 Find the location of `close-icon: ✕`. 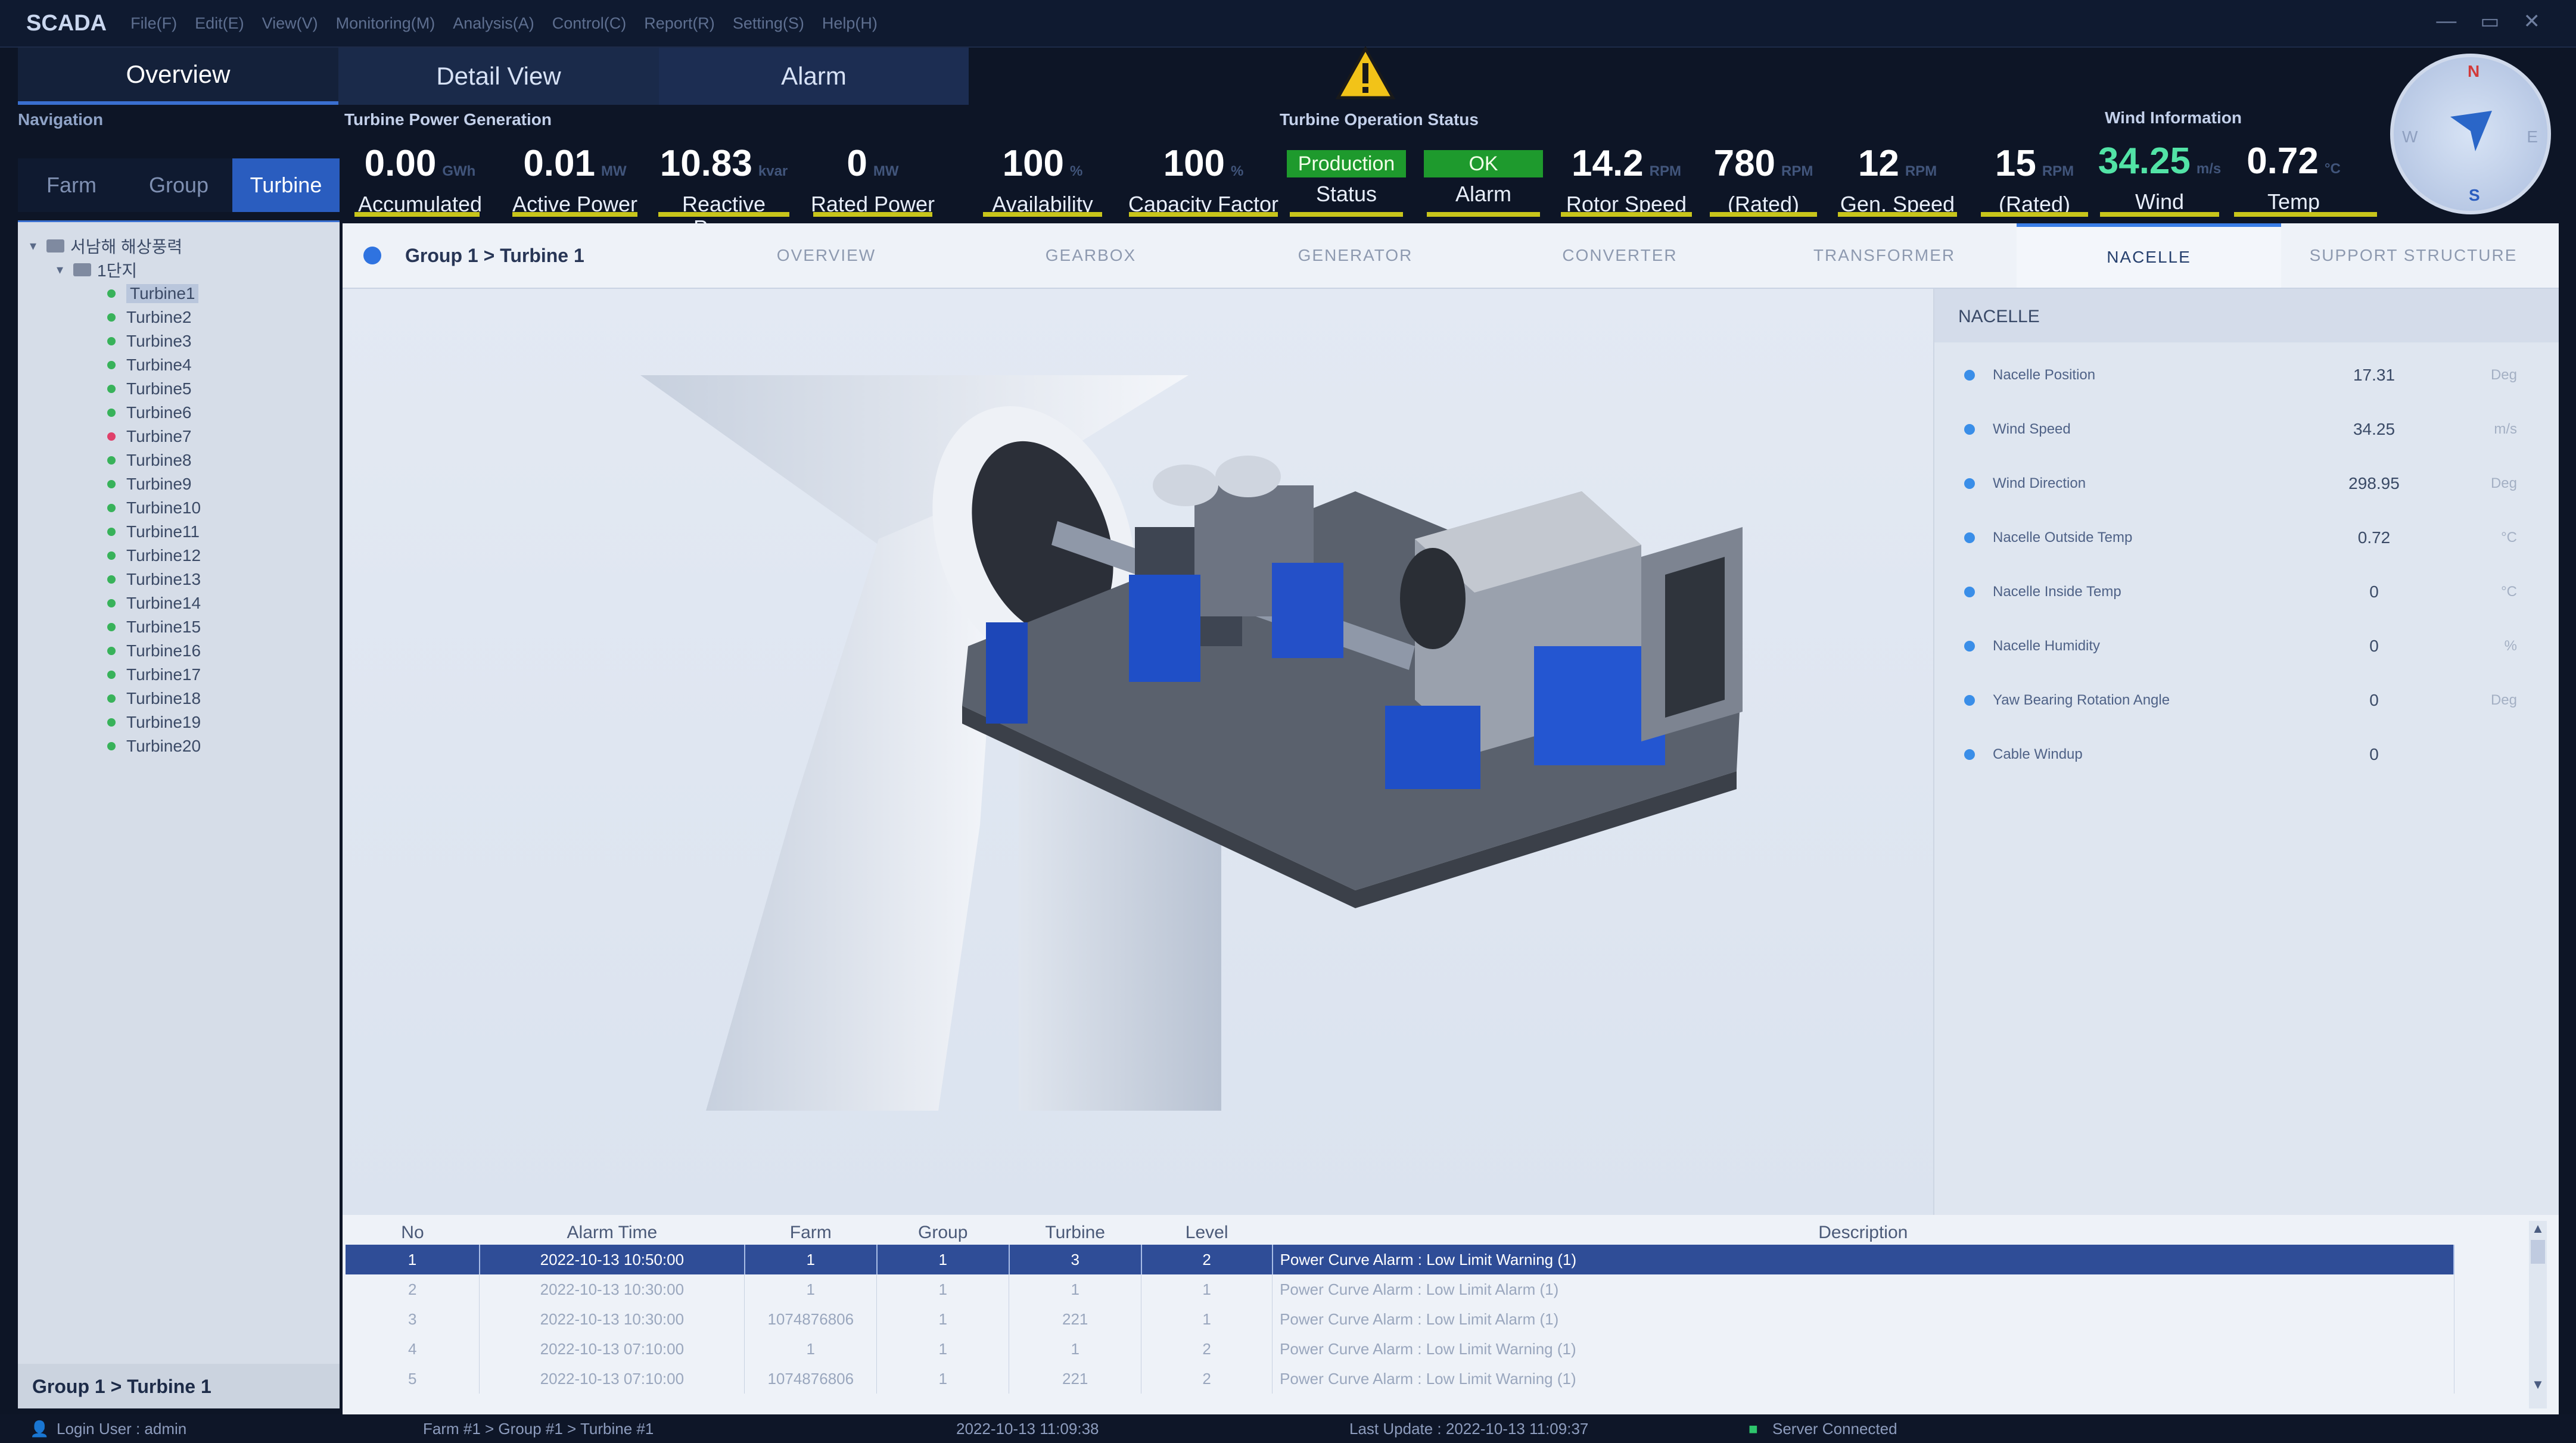

close-icon: ✕ is located at coordinates (2532, 21).